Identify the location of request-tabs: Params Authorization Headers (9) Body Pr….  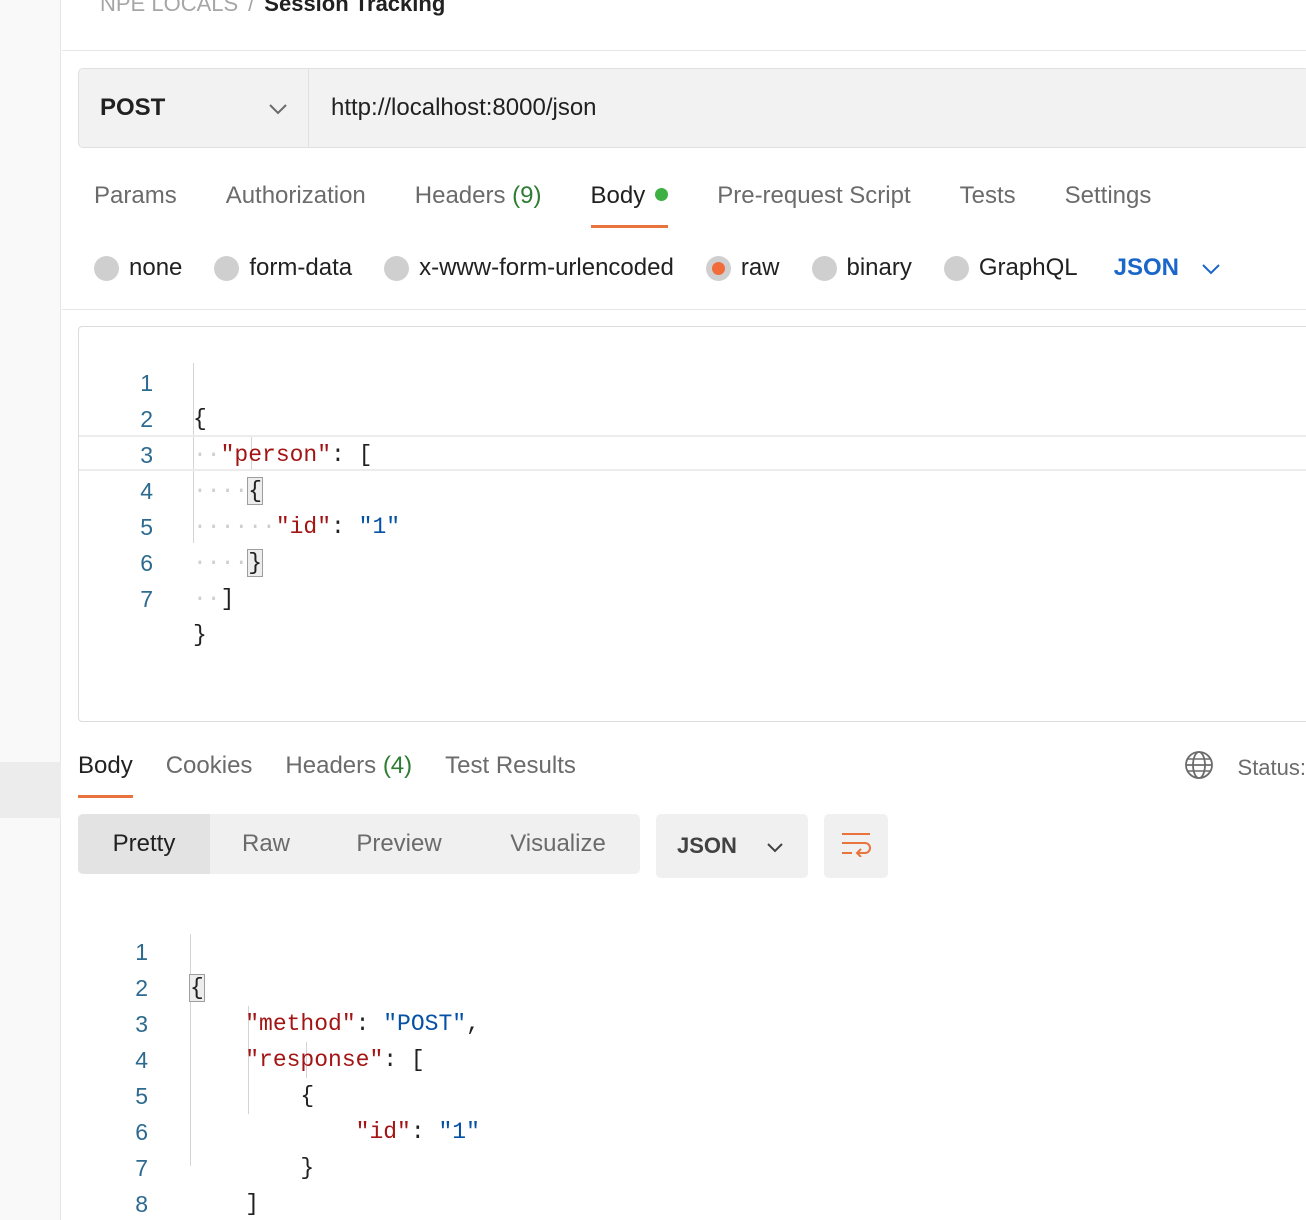
(647, 199).